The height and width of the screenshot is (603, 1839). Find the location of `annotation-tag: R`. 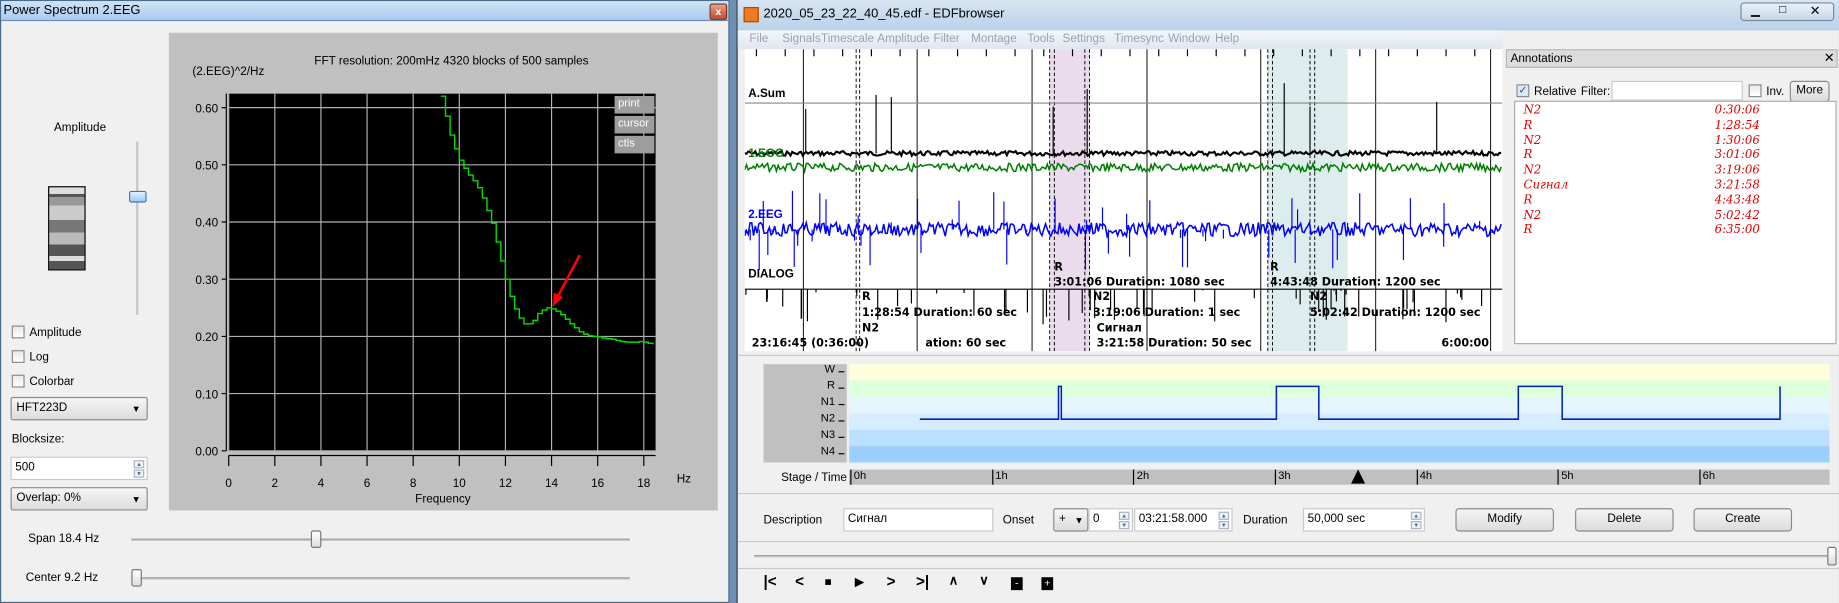

annotation-tag: R is located at coordinates (866, 297).